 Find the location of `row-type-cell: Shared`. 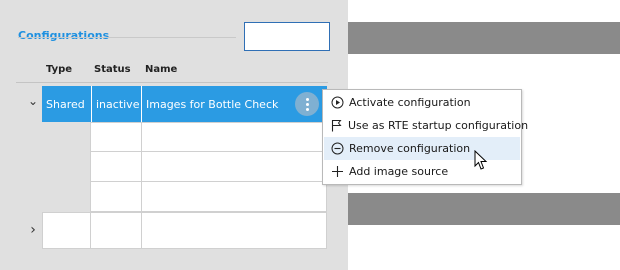

row-type-cell: Shared is located at coordinates (65, 104).